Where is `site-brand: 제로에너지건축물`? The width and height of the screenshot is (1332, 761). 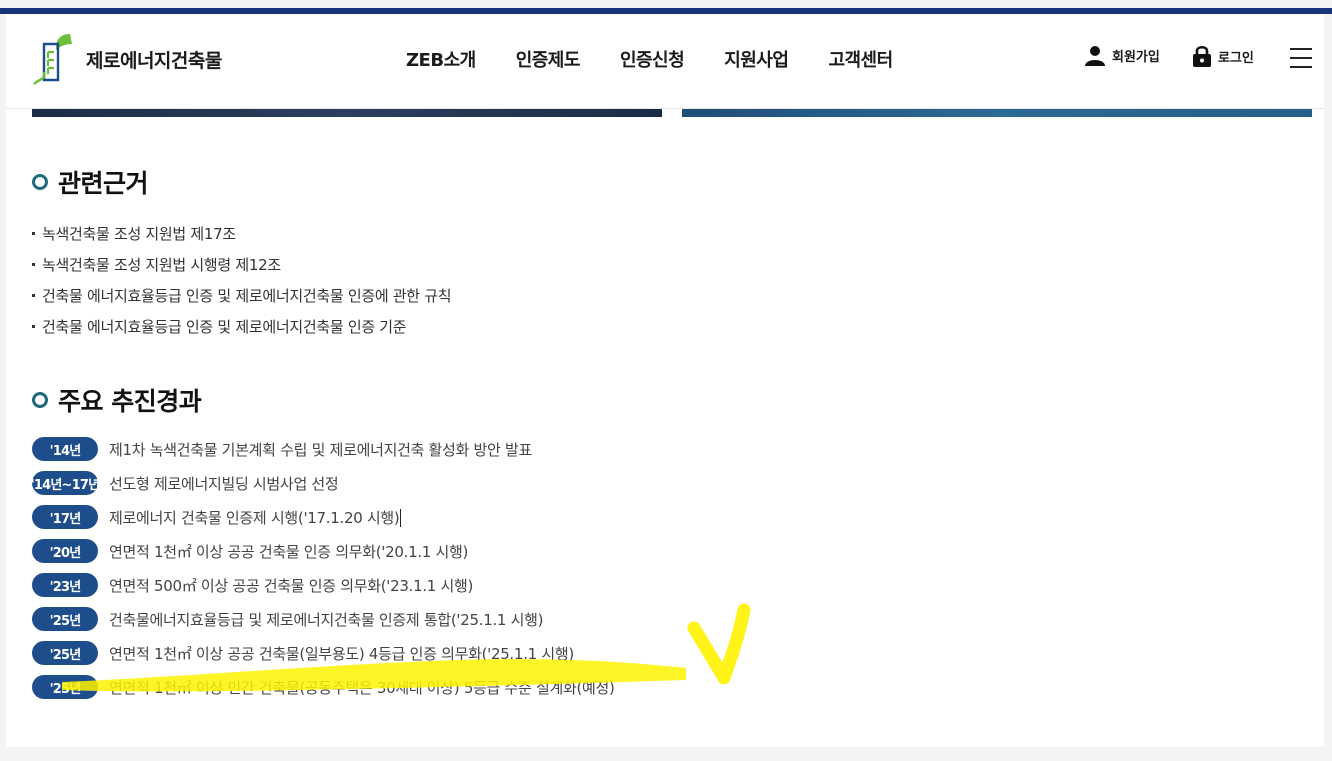
site-brand: 제로에너지건축물 is located at coordinates (154, 59).